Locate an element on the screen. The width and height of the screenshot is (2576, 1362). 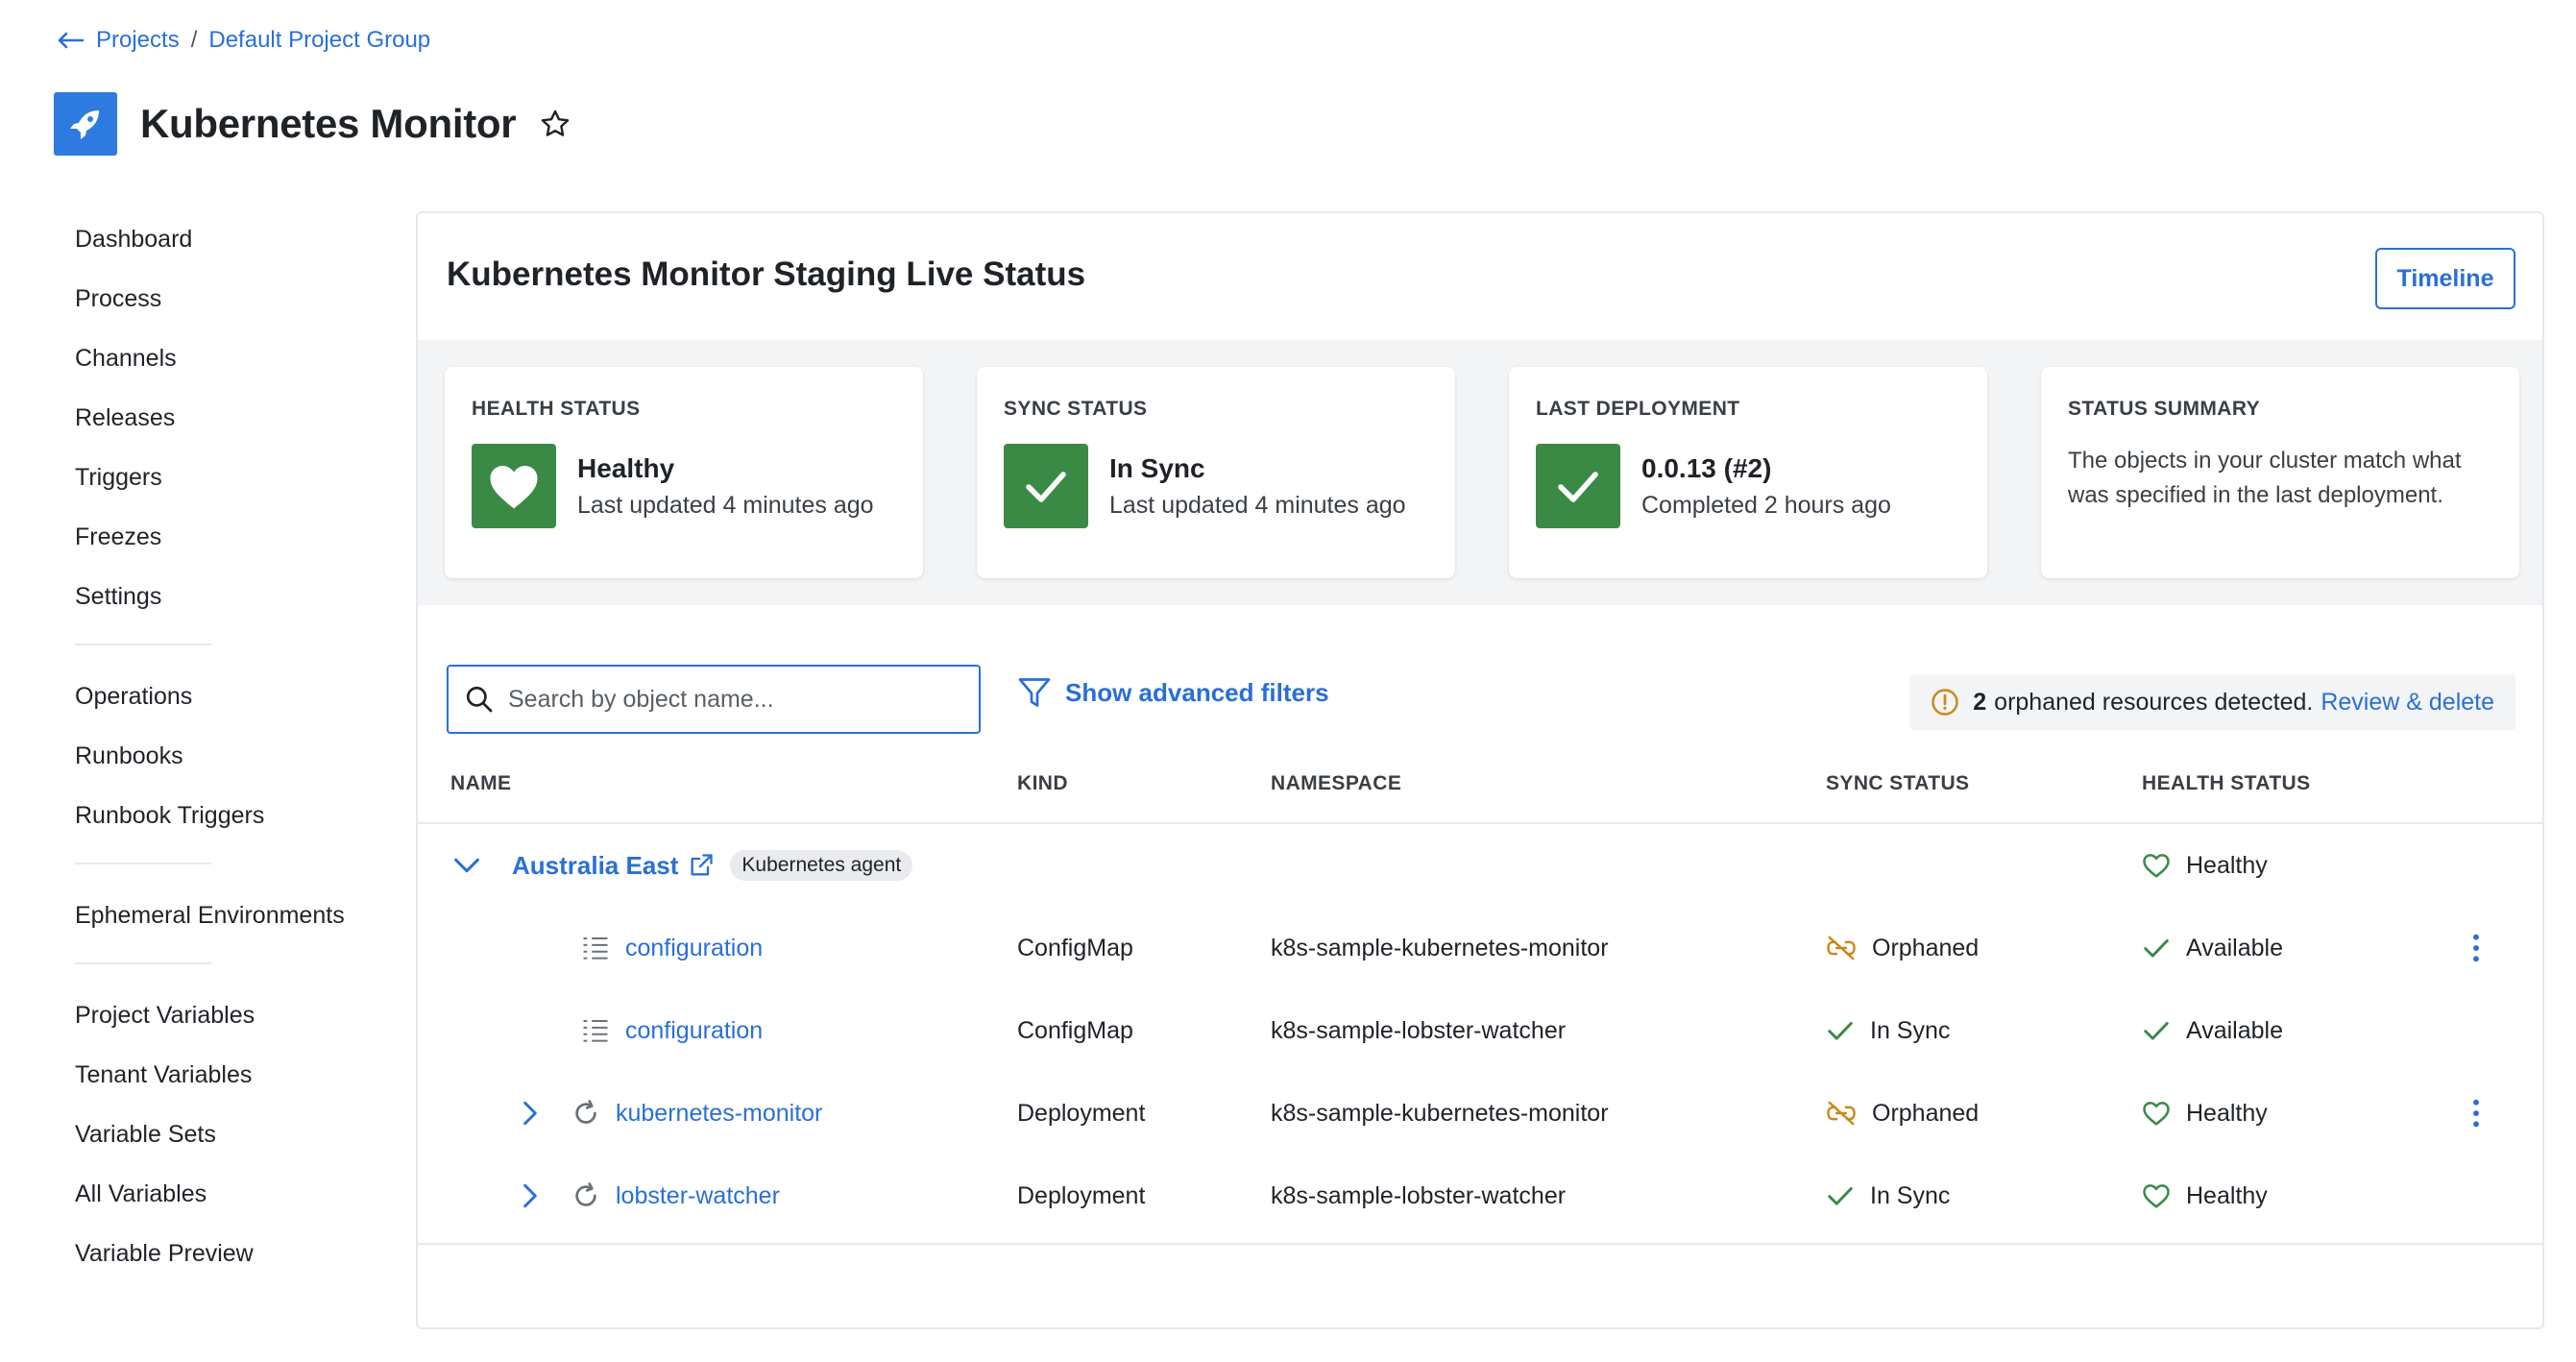
column-header-namespace: NAMESPACE is located at coordinates (1336, 784).